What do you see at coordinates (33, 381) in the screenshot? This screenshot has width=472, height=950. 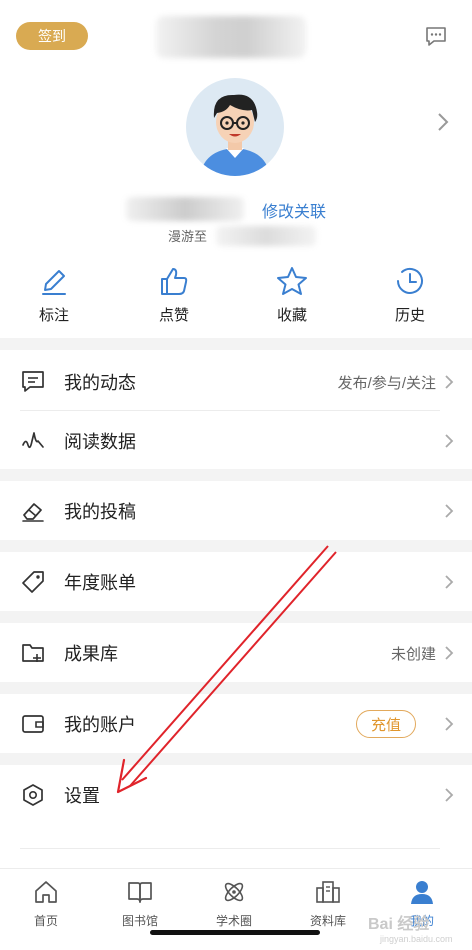 I see `speech-bubble-icon` at bounding box center [33, 381].